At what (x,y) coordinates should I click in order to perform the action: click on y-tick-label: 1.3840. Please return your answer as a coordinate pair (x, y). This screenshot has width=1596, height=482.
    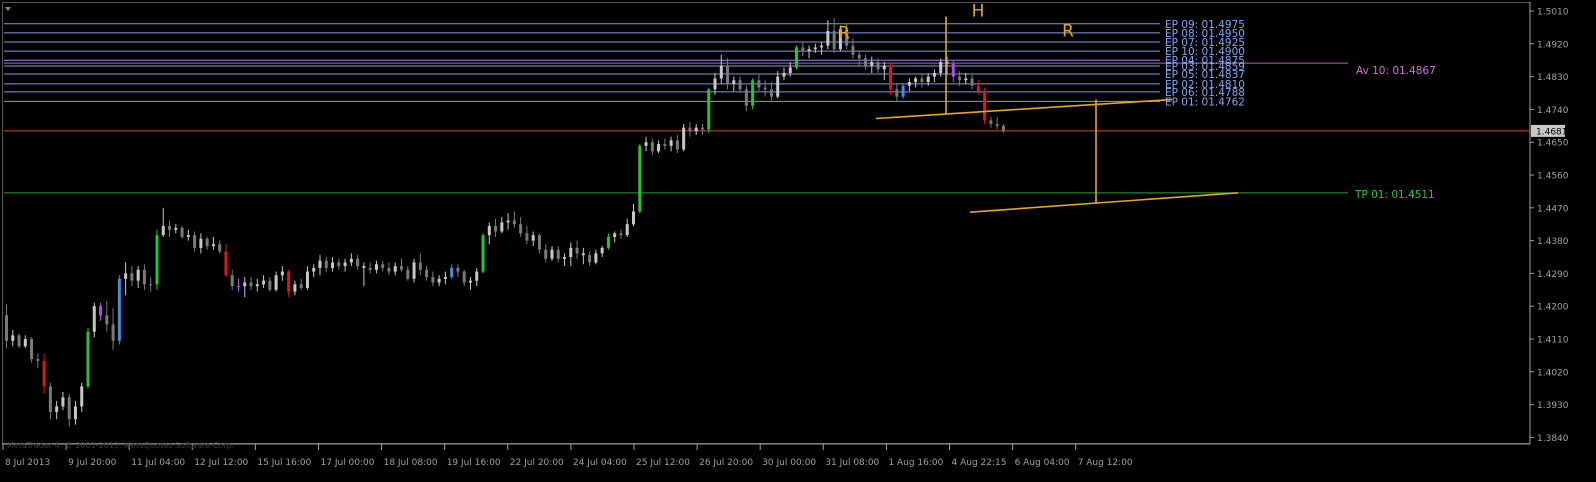
    Looking at the image, I should click on (1553, 439).